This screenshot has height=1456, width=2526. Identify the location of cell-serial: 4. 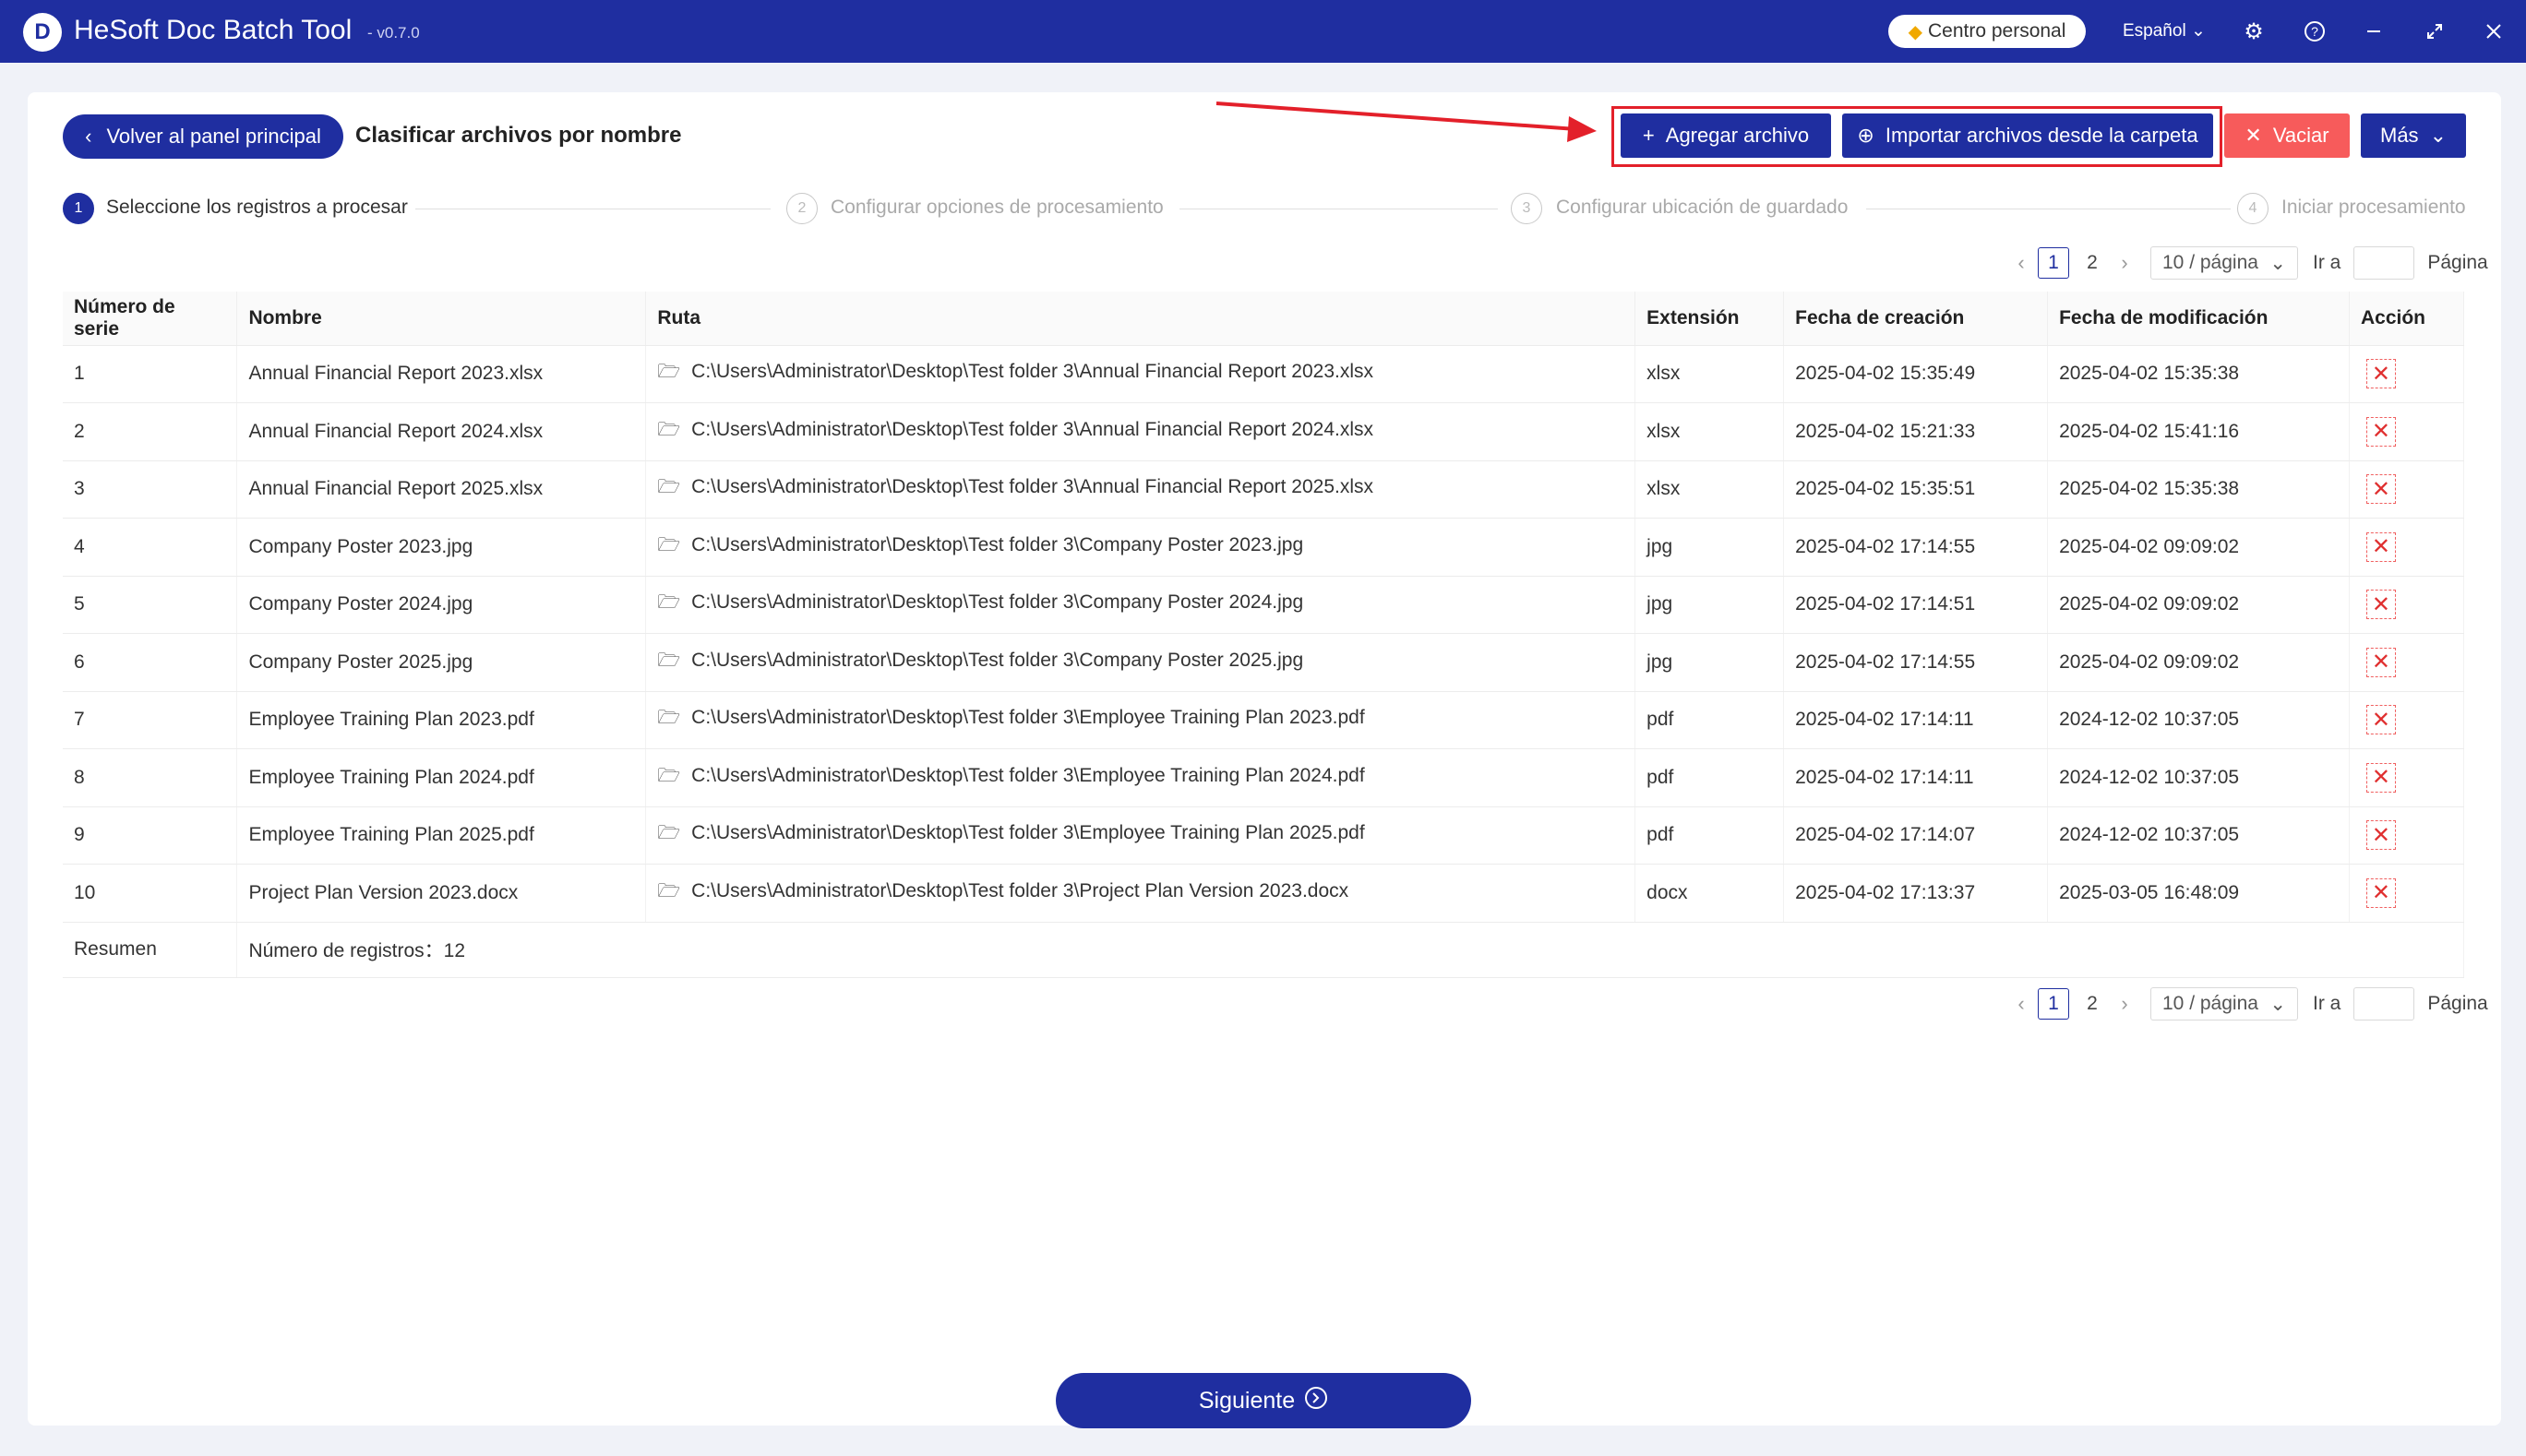
(150, 547).